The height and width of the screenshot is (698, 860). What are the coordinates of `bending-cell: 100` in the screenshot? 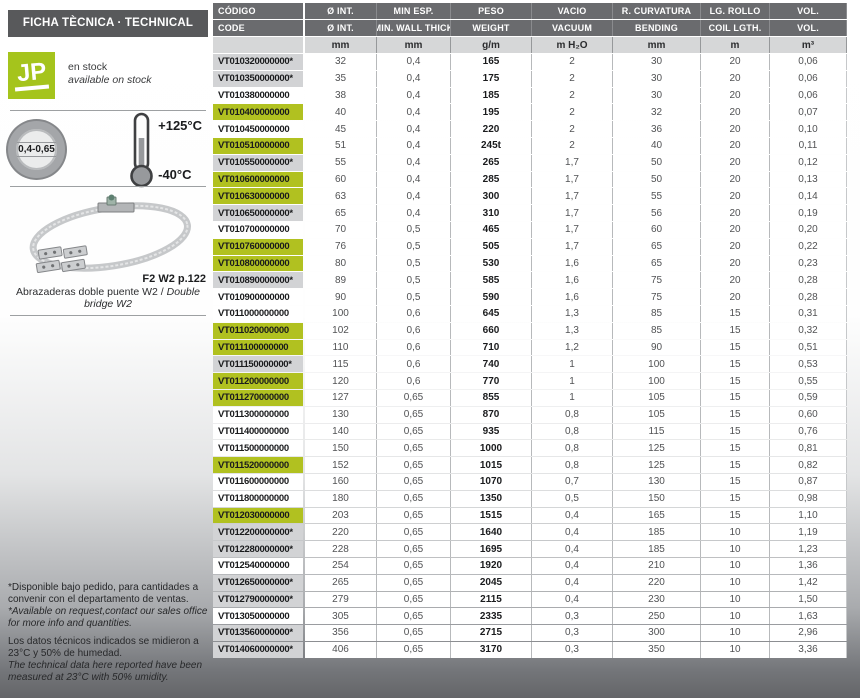 It's located at (657, 381).